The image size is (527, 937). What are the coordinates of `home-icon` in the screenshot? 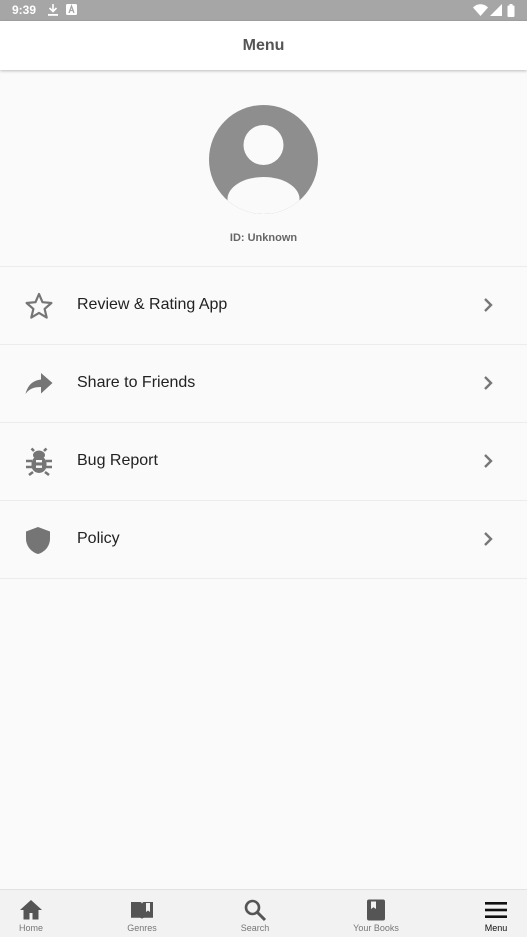 It's located at (31, 910).